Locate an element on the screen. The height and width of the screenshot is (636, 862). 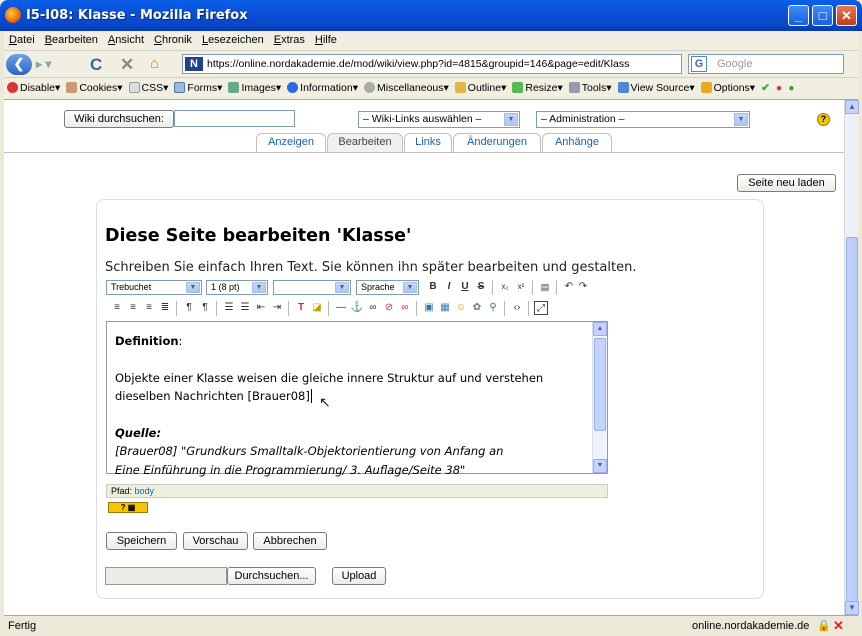
menu-bearbeiten: Bearbeiten is located at coordinates (71, 38).